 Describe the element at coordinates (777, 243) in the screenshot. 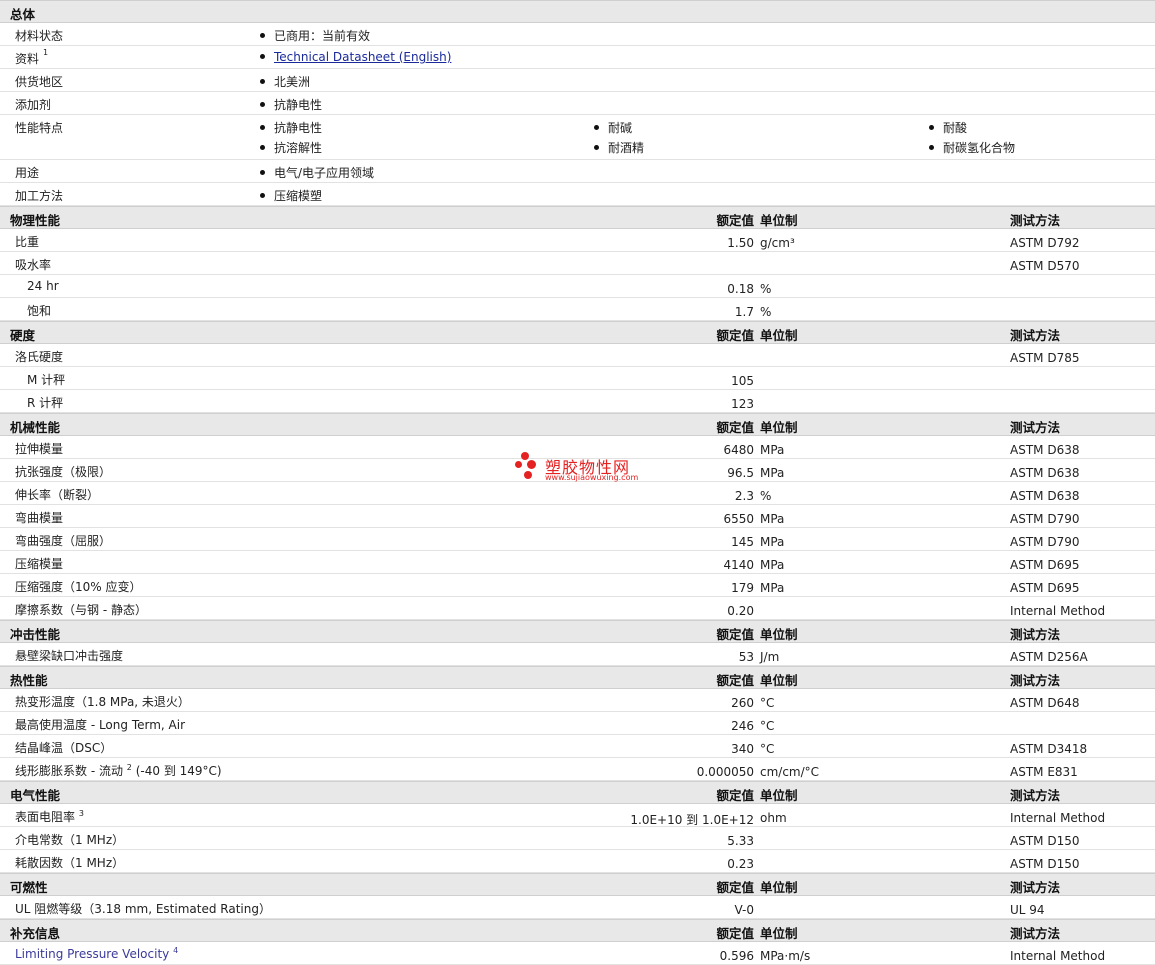

I see `property-unit: g/cm³` at that location.